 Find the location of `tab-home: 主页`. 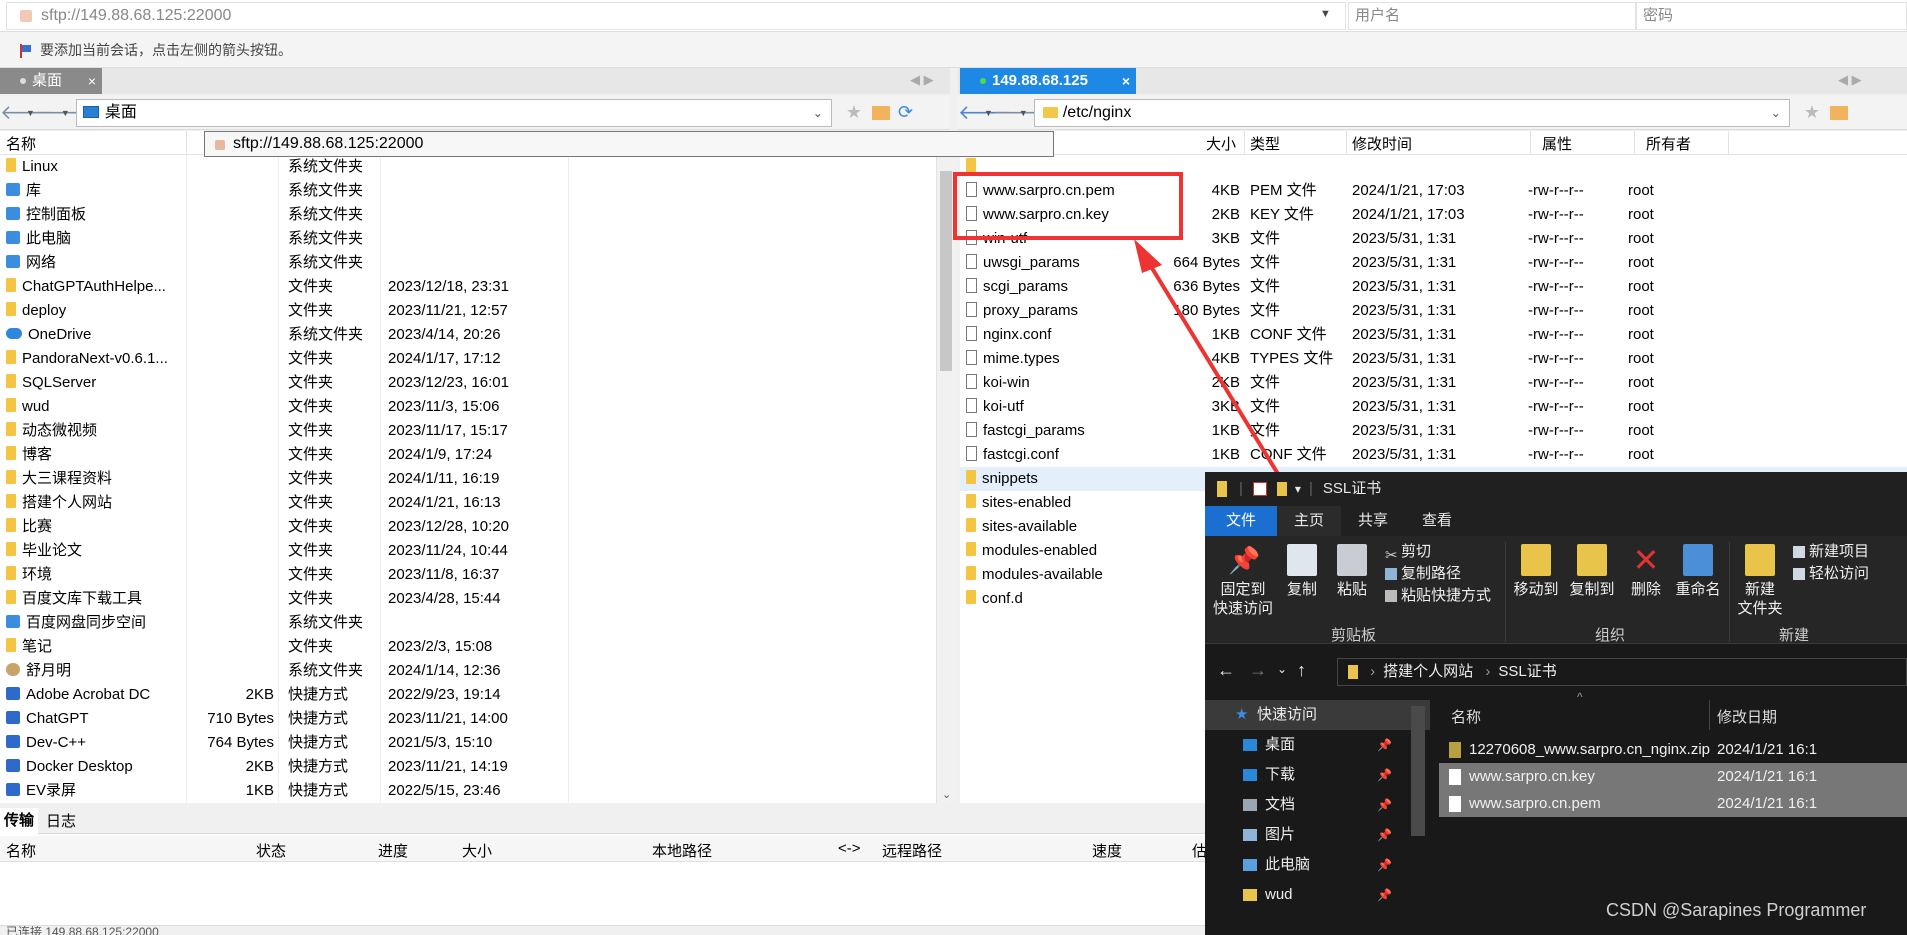

tab-home: 主页 is located at coordinates (1309, 521).